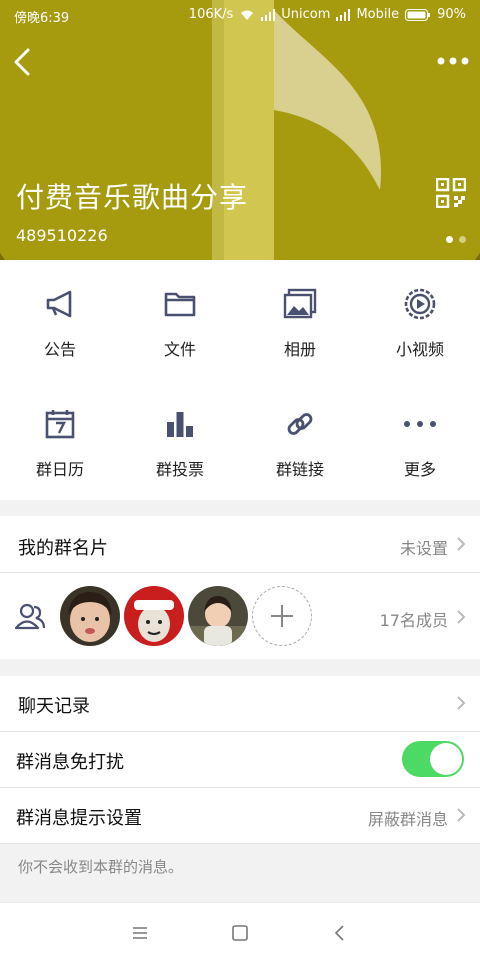 The image size is (480, 961). What do you see at coordinates (300, 440) in the screenshot?
I see `action-link: 群链接` at bounding box center [300, 440].